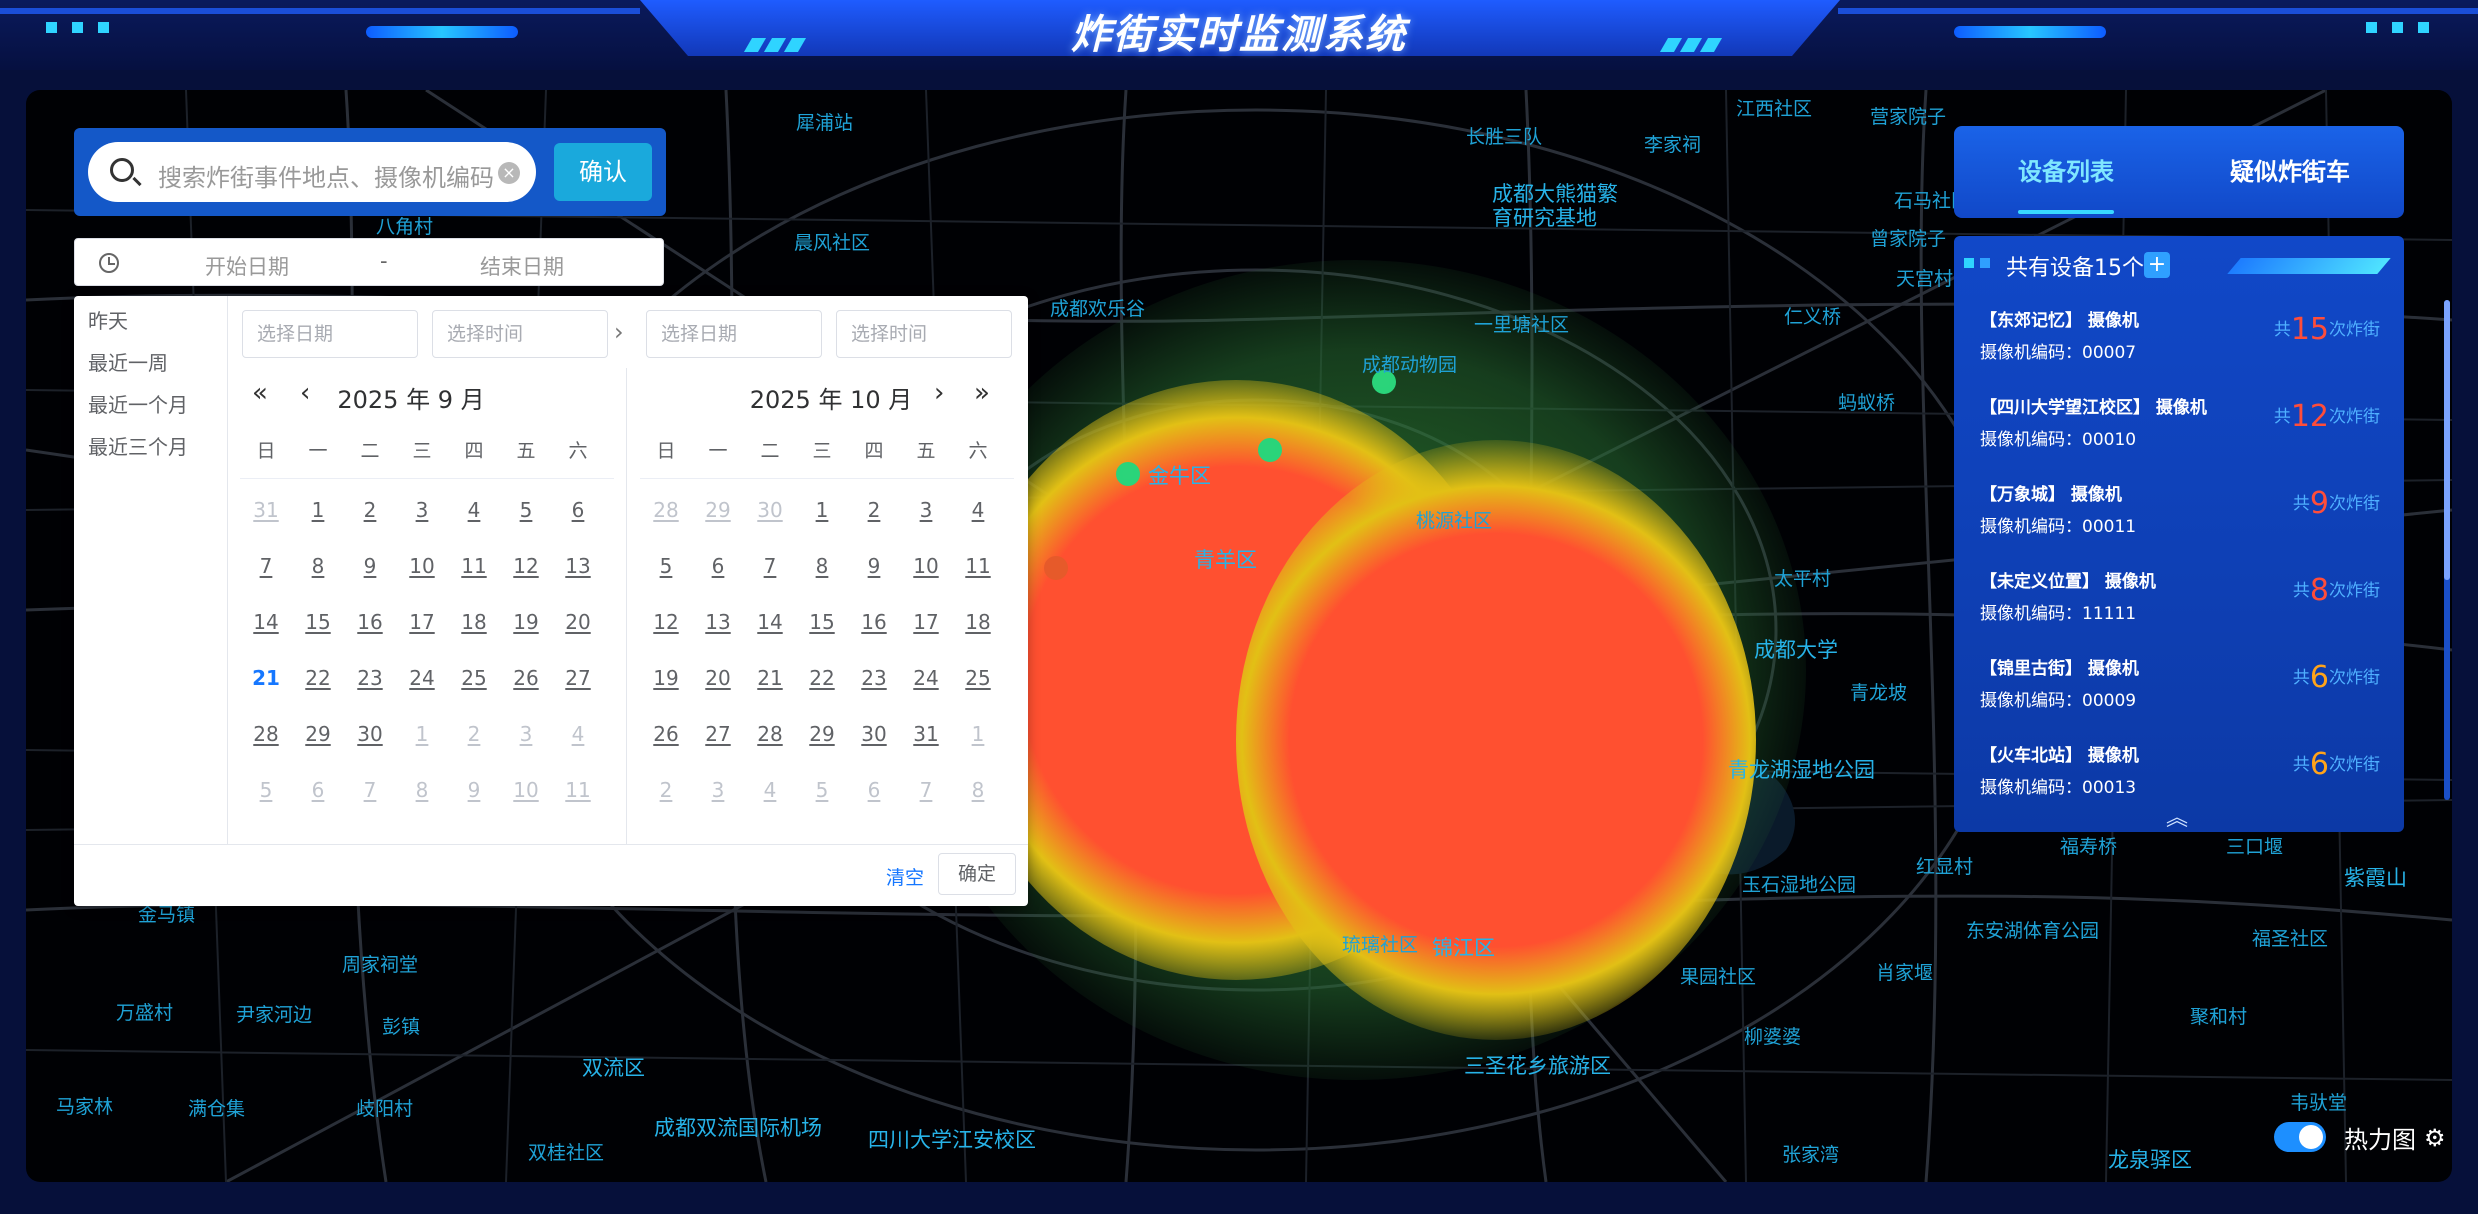 Image resolution: width=2478 pixels, height=1214 pixels. Describe the element at coordinates (939, 393) in the screenshot. I see `next-month-icon: ›` at that location.